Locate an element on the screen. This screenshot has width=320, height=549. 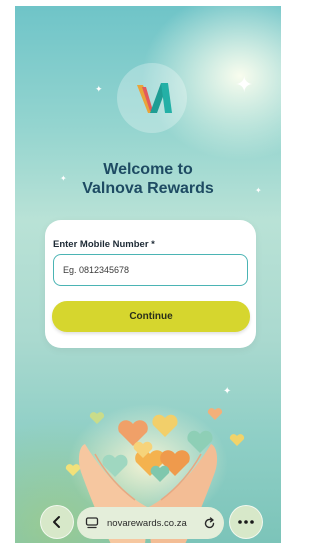
tabs-icon is located at coordinates (92, 523).